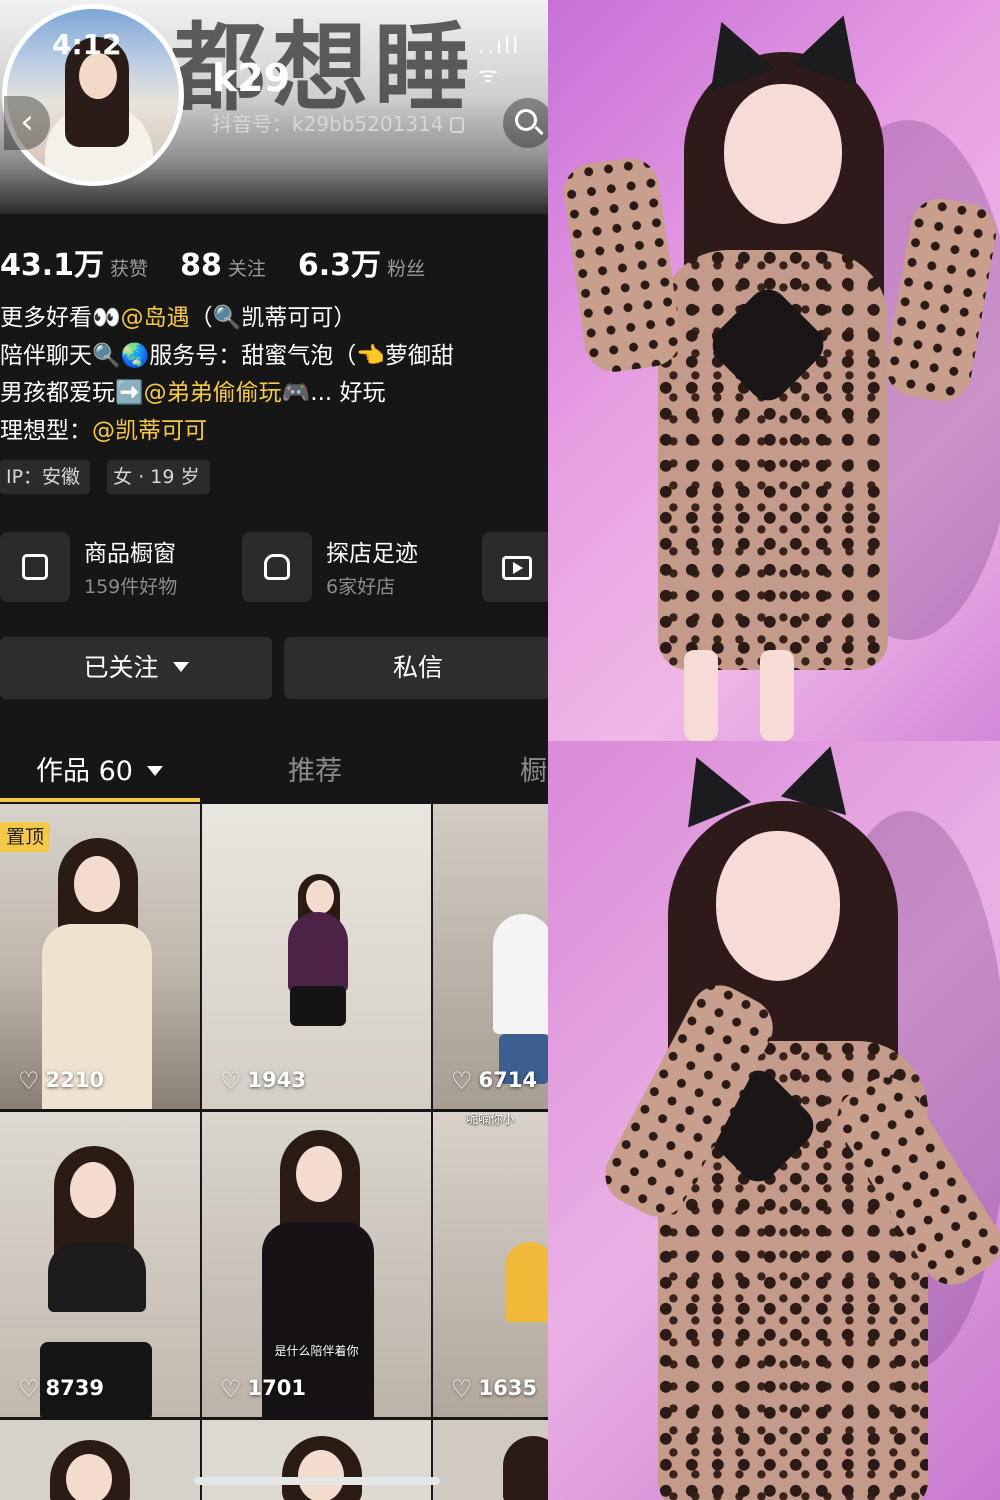  What do you see at coordinates (27, 122) in the screenshot?
I see `chevron-left-icon: ‹` at bounding box center [27, 122].